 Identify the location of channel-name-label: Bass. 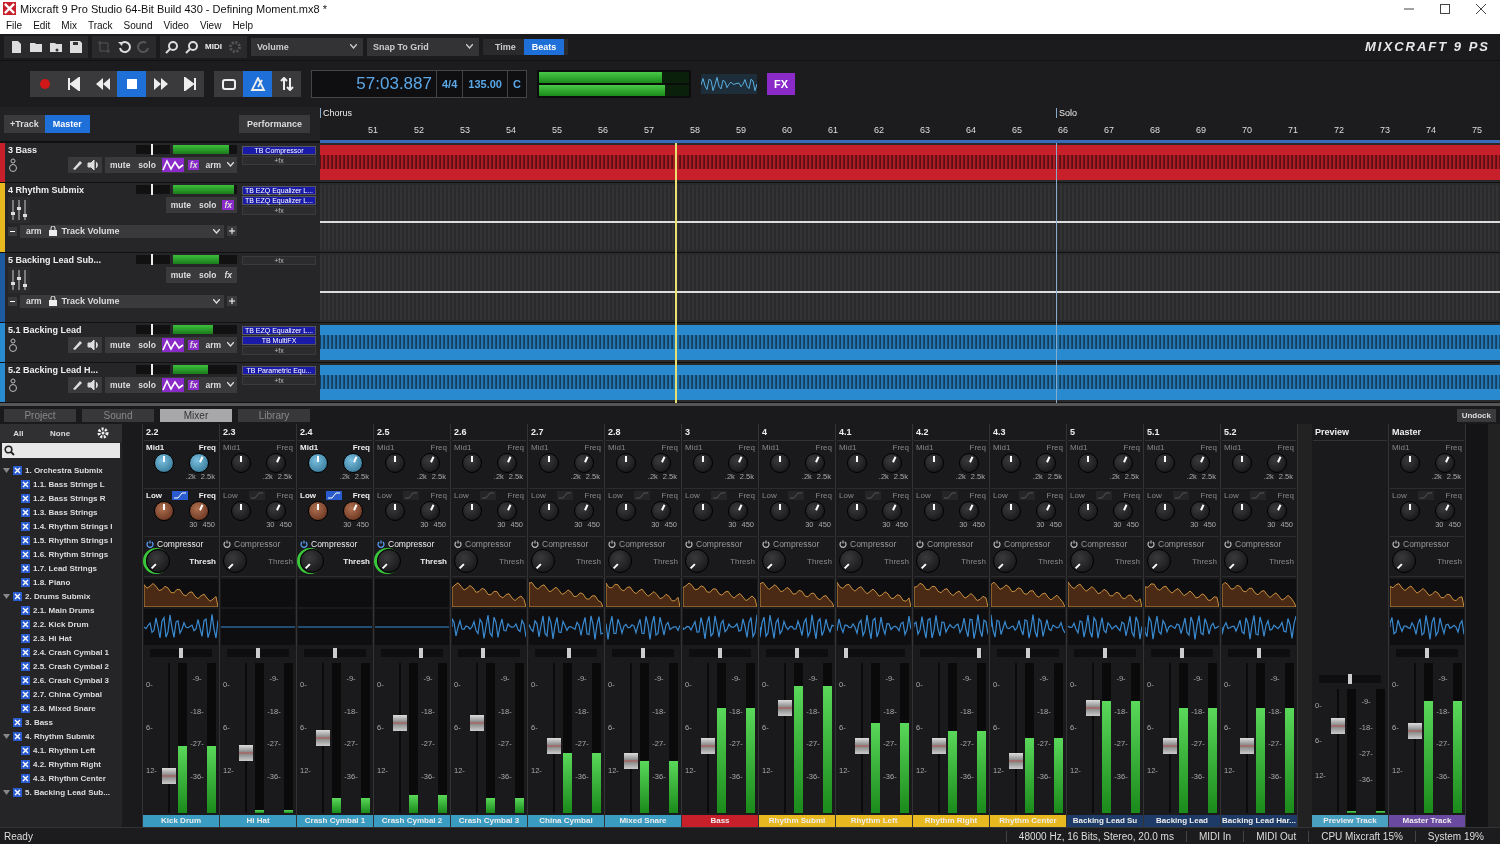
(720, 821).